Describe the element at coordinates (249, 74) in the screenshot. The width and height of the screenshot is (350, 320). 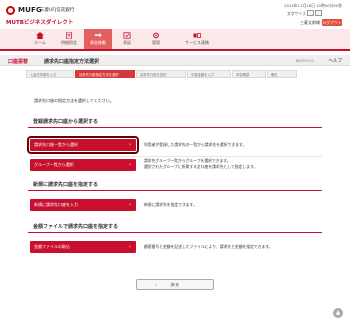
I see `step-item: 内容確認` at that location.